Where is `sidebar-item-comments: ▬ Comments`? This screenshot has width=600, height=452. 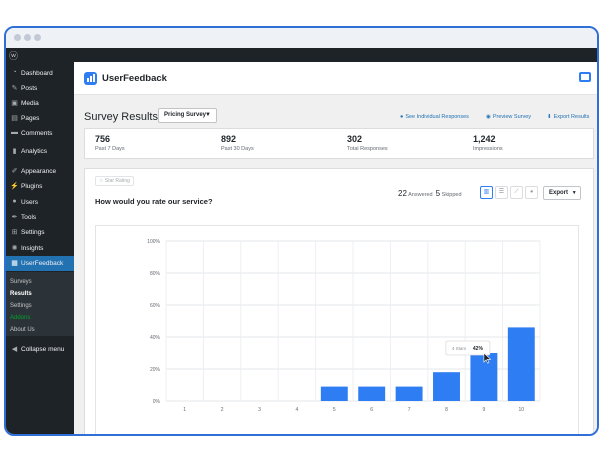 sidebar-item-comments: ▬ Comments is located at coordinates (40, 133).